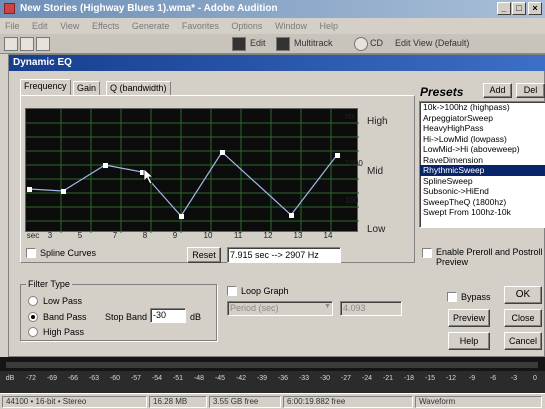 This screenshot has width=545, height=409. Describe the element at coordinates (68, 253) in the screenshot. I see `spline-curves-label: Spline Curves` at that location.